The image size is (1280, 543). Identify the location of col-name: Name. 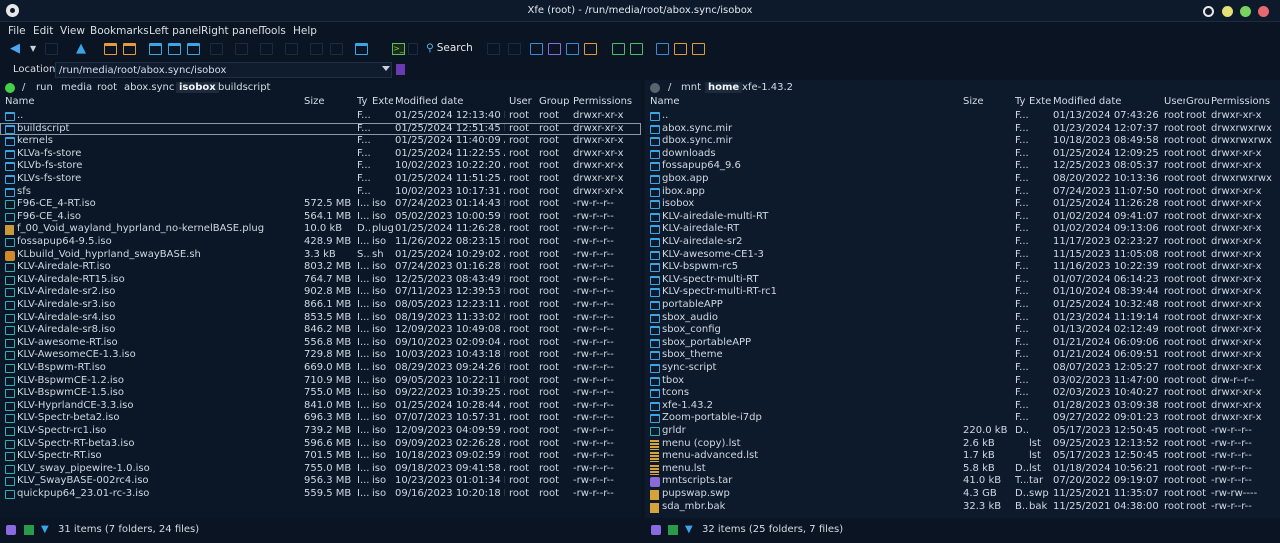
(800, 101).